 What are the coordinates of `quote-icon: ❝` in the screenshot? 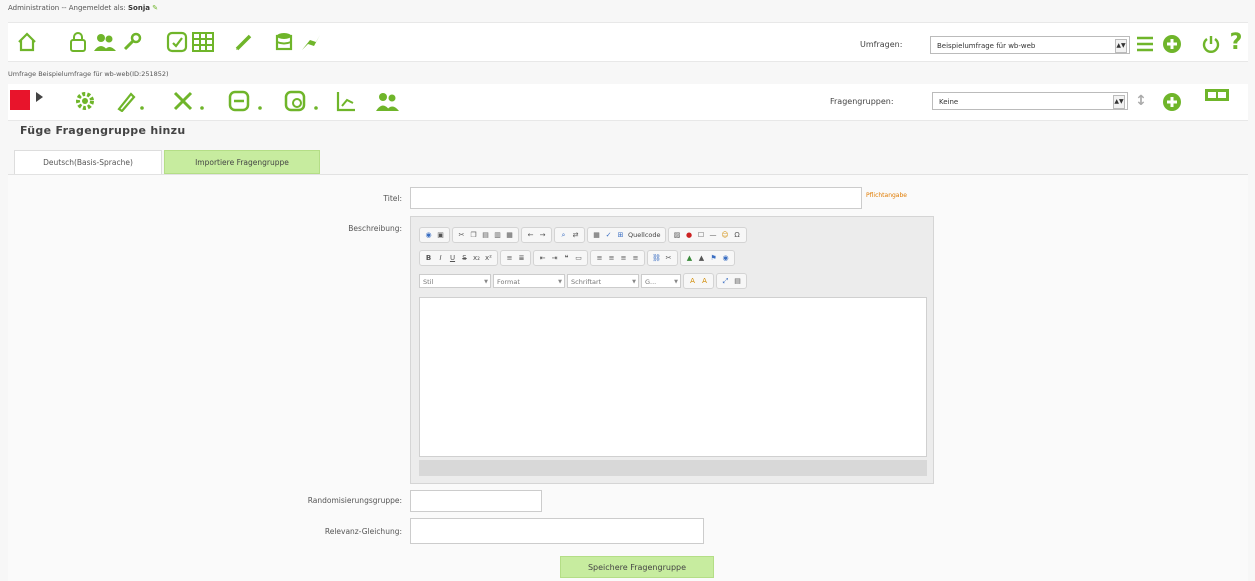 It's located at (566, 258).